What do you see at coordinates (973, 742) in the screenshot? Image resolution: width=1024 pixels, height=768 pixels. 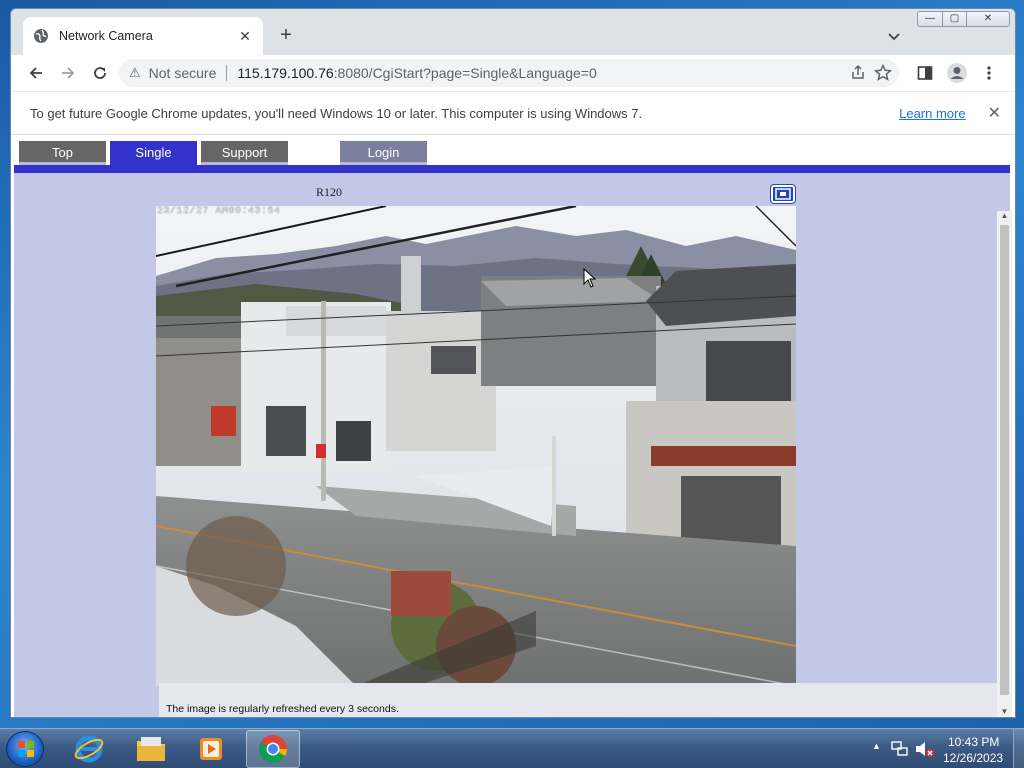 I see `clock-time: 10:43 PM` at bounding box center [973, 742].